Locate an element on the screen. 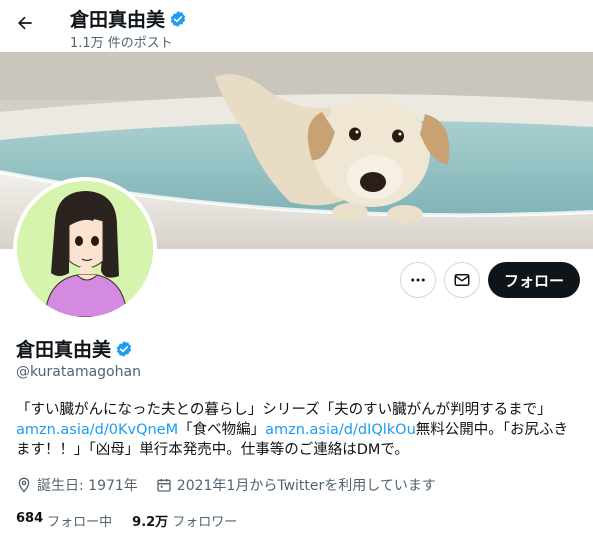 This screenshot has height=536, width=593. birth-text: 誕生日: 1971年 is located at coordinates (87, 486).